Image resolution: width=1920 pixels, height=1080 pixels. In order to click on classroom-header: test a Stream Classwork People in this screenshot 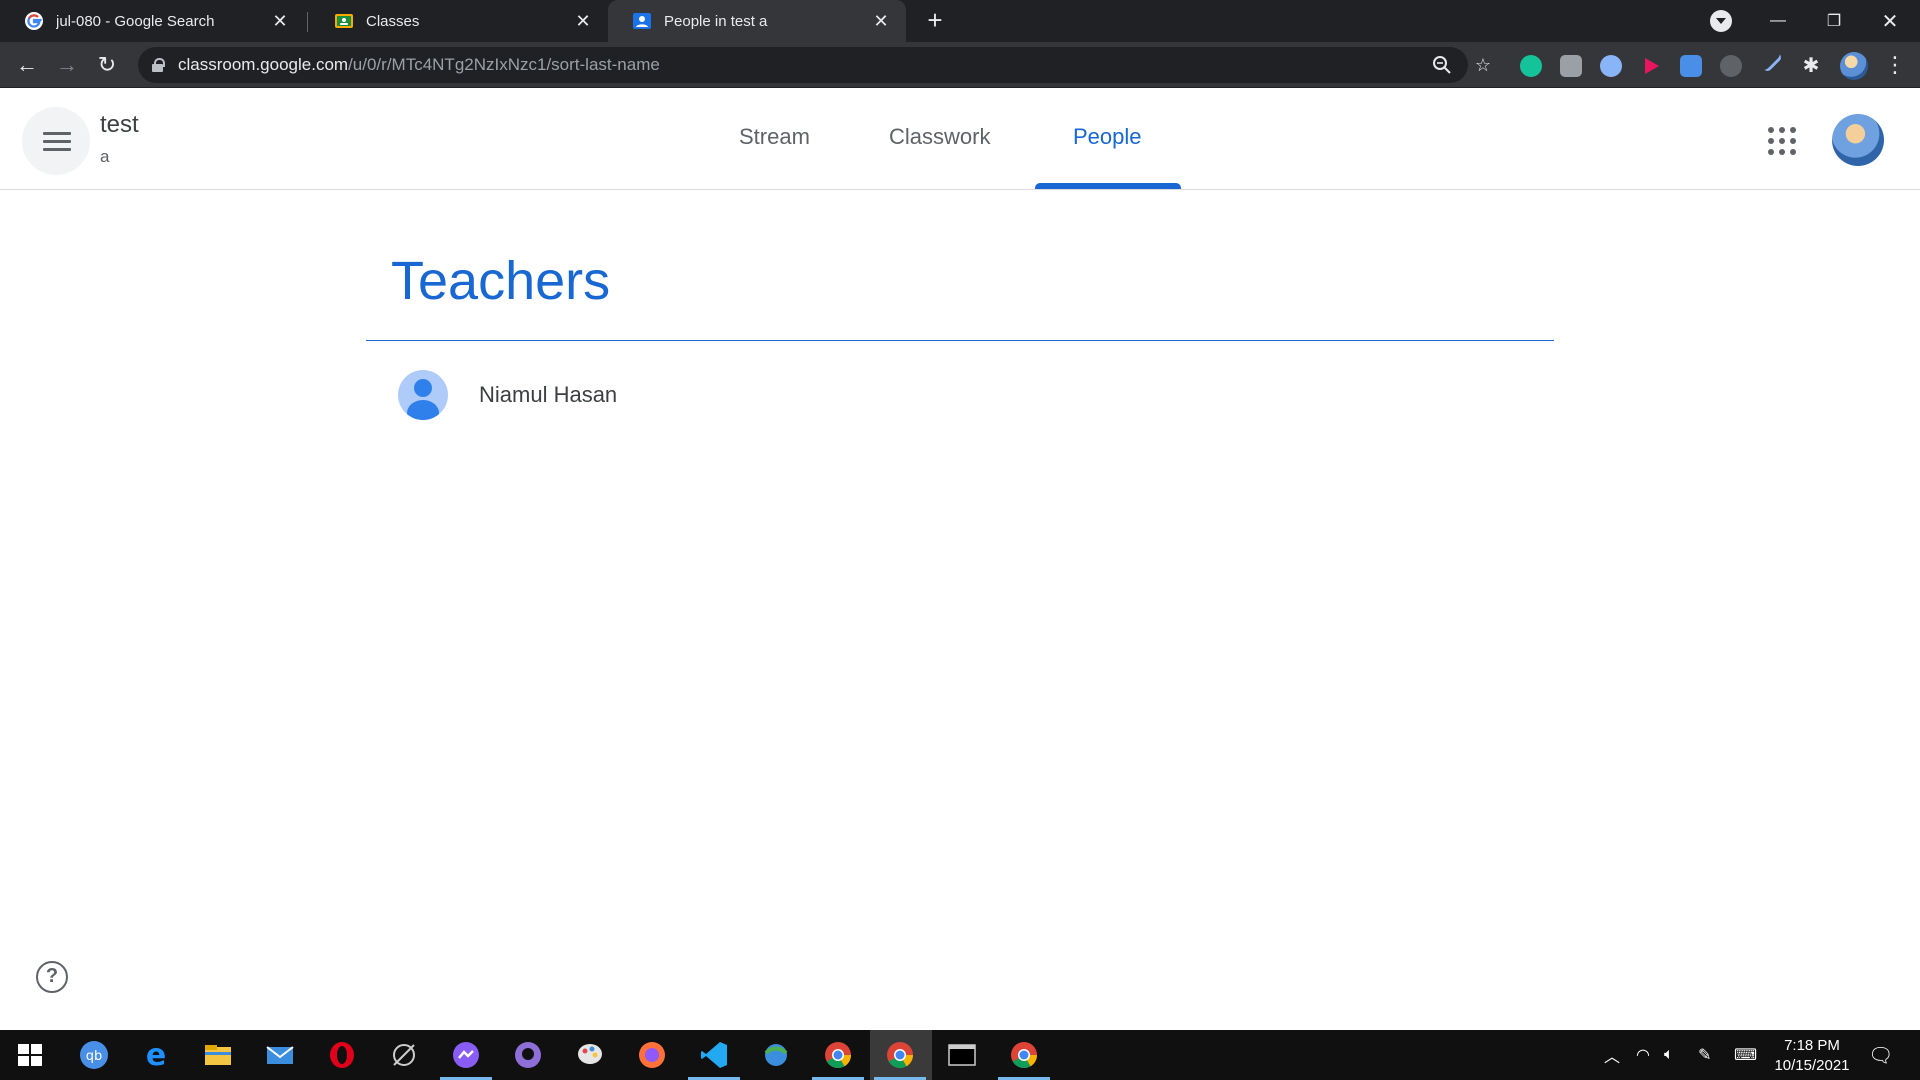, I will do `click(960, 139)`.